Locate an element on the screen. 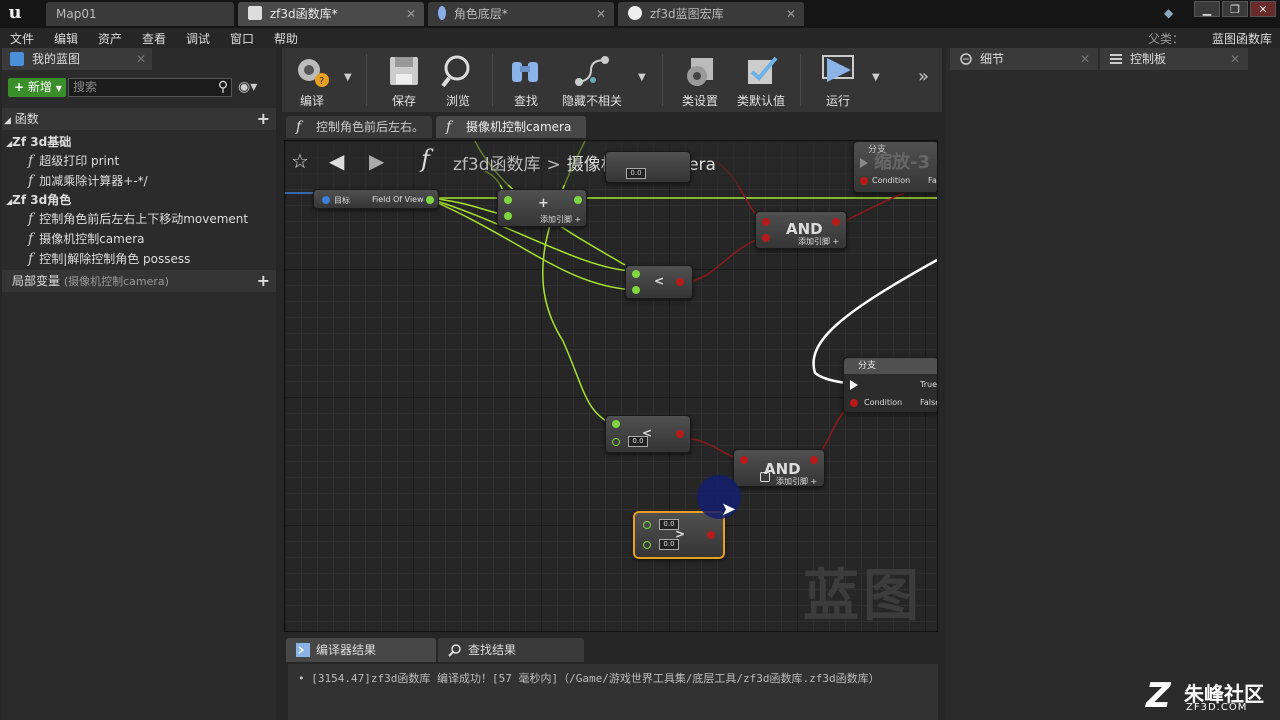  tab-movement-graph: f 控制角色前后左右。 is located at coordinates (359, 127).